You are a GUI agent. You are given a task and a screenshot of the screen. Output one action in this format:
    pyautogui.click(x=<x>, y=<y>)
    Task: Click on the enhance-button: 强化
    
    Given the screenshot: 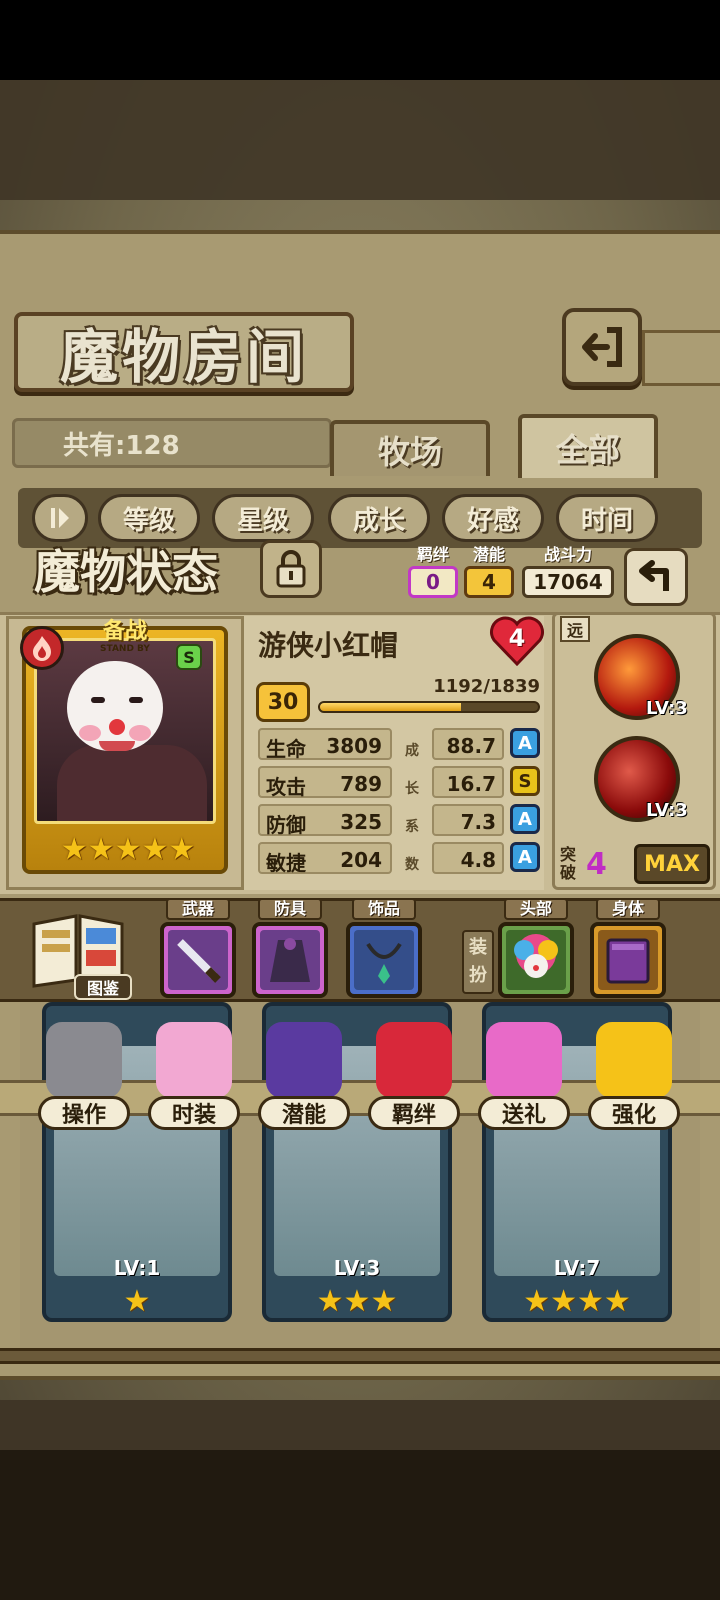 What is the action you would take?
    pyautogui.click(x=634, y=1075)
    